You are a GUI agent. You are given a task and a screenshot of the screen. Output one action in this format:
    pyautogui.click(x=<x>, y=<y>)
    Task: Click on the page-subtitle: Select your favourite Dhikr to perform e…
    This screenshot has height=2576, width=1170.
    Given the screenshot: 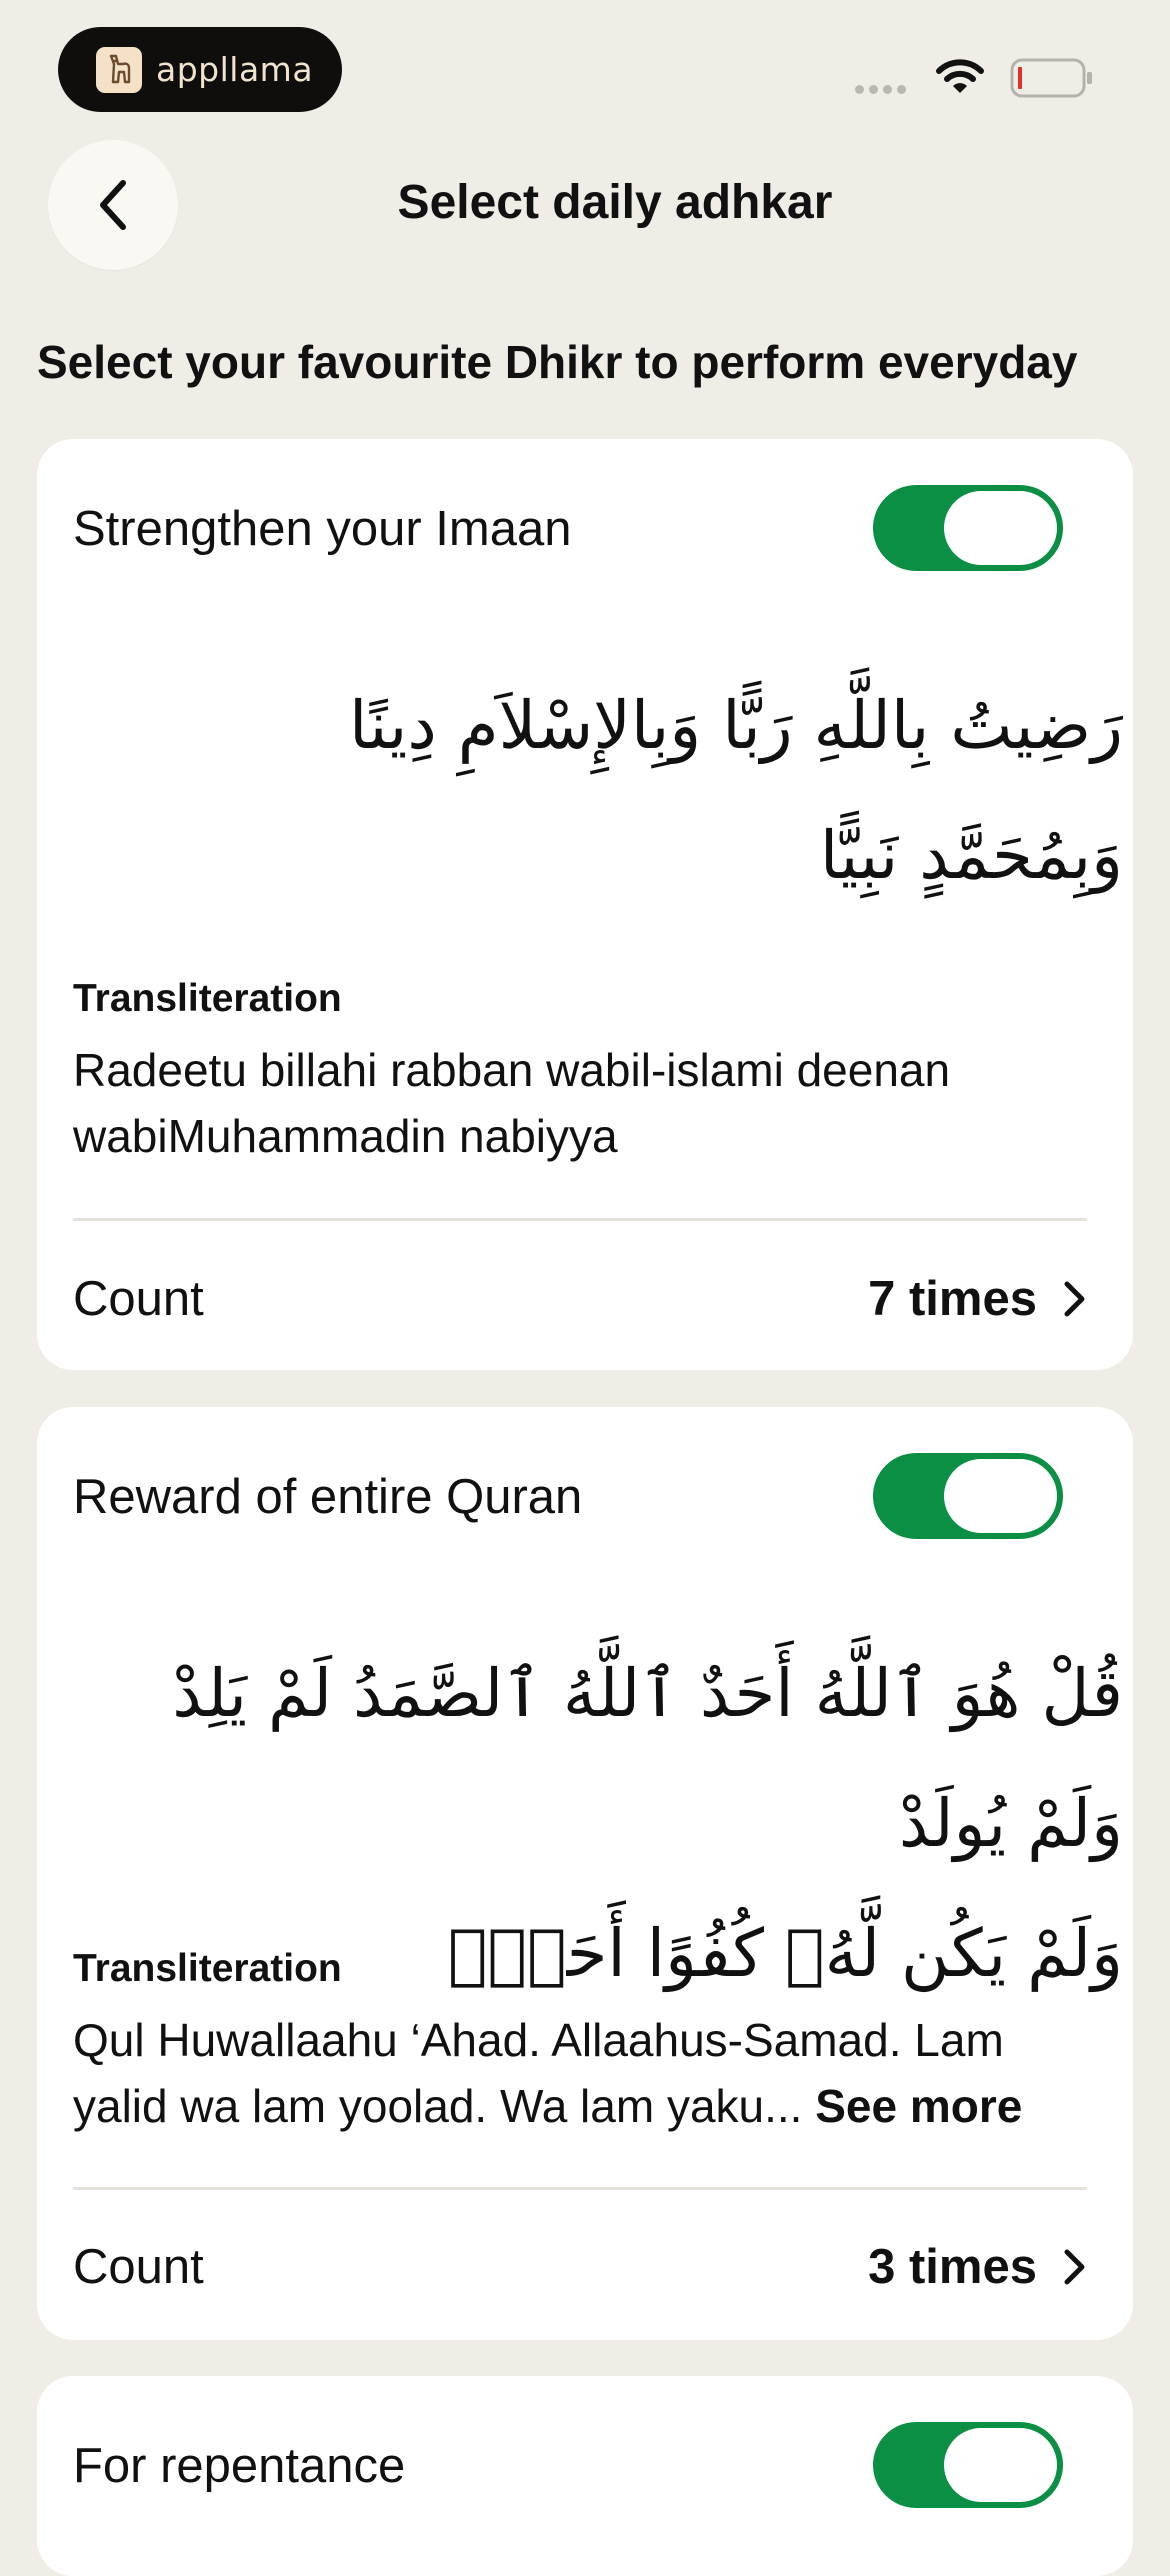 What is the action you would take?
    pyautogui.click(x=557, y=362)
    